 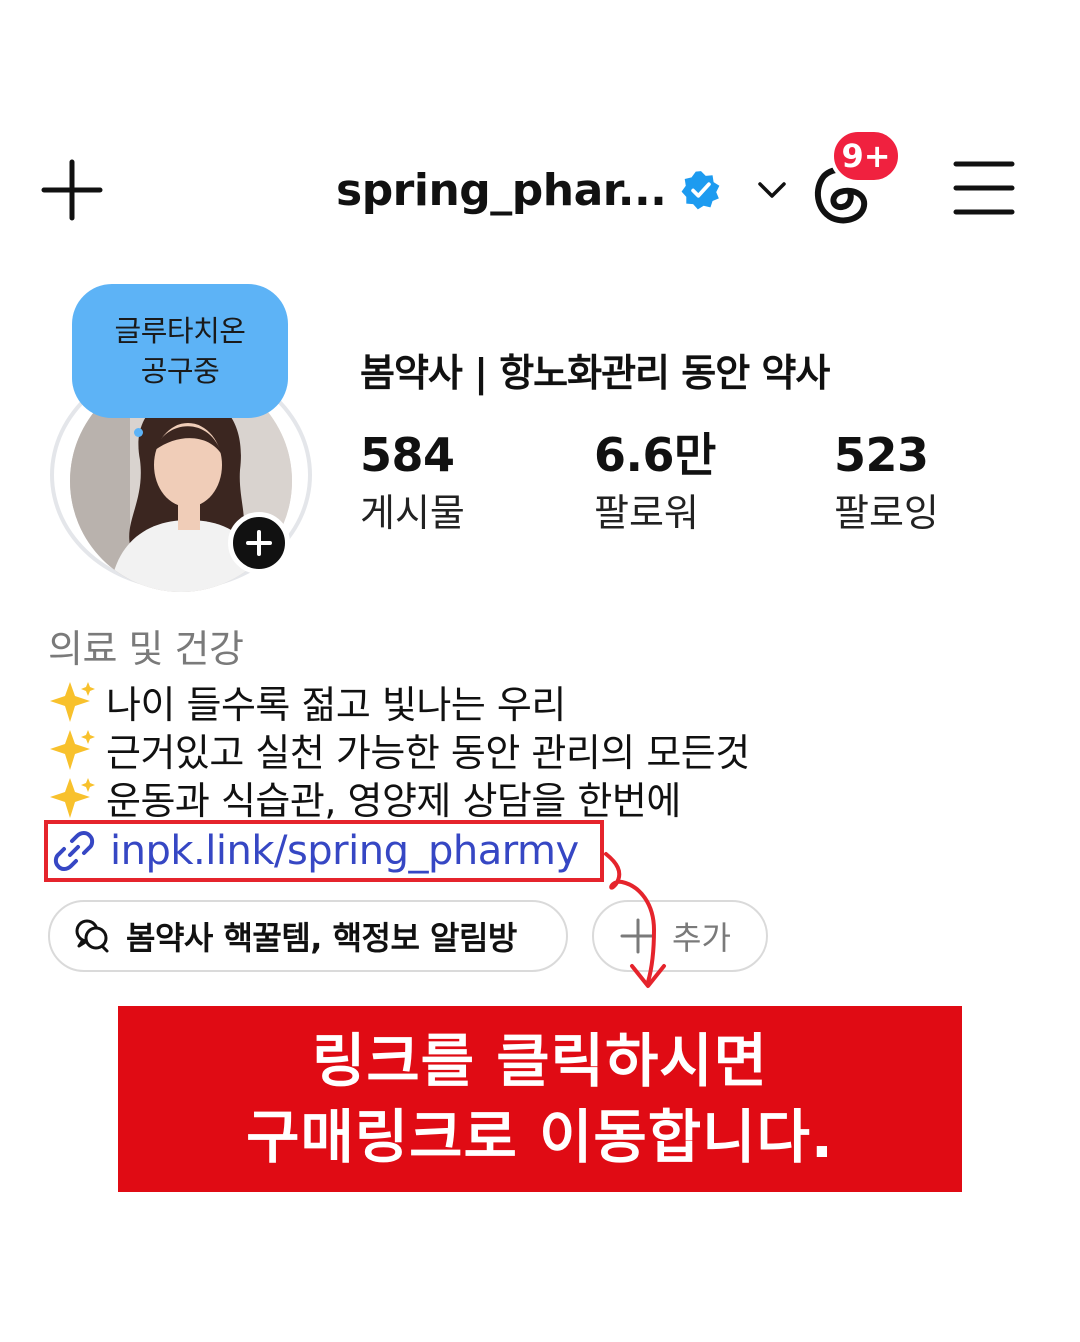 I want to click on menu-icon, so click(x=984, y=188).